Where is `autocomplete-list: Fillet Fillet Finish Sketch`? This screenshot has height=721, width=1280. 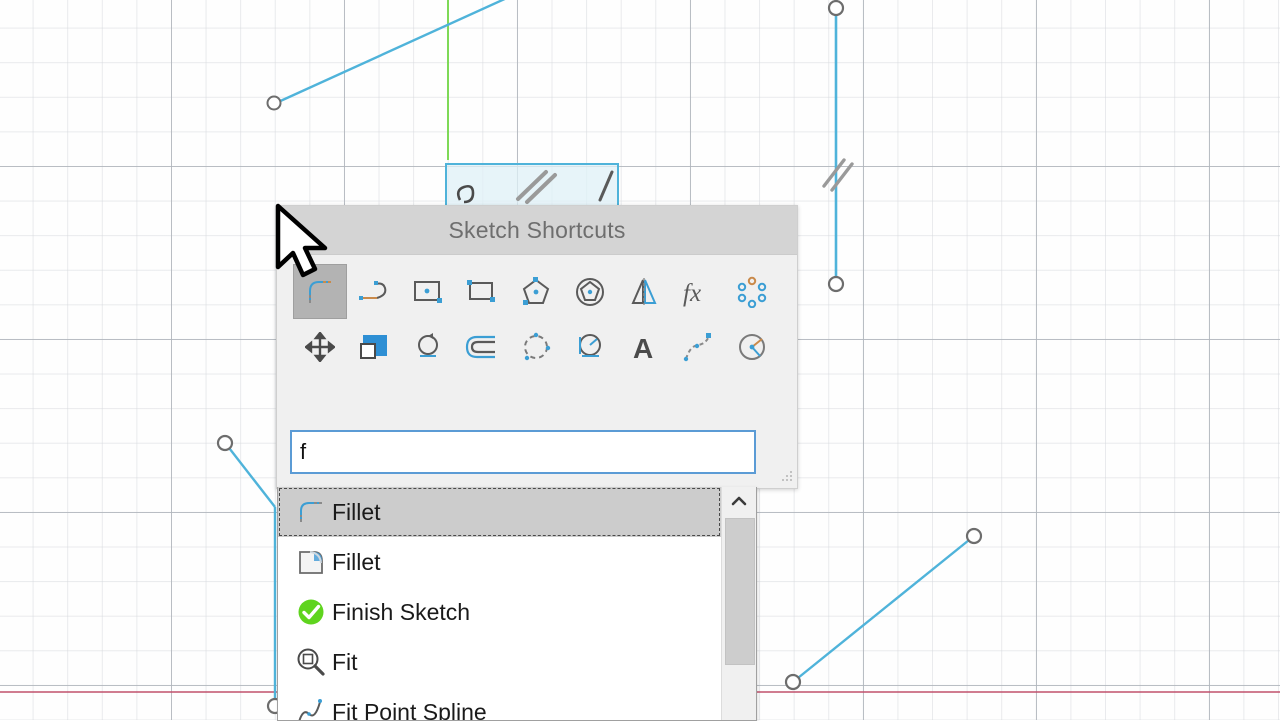 autocomplete-list: Fillet Fillet Finish Sketch is located at coordinates (499, 603).